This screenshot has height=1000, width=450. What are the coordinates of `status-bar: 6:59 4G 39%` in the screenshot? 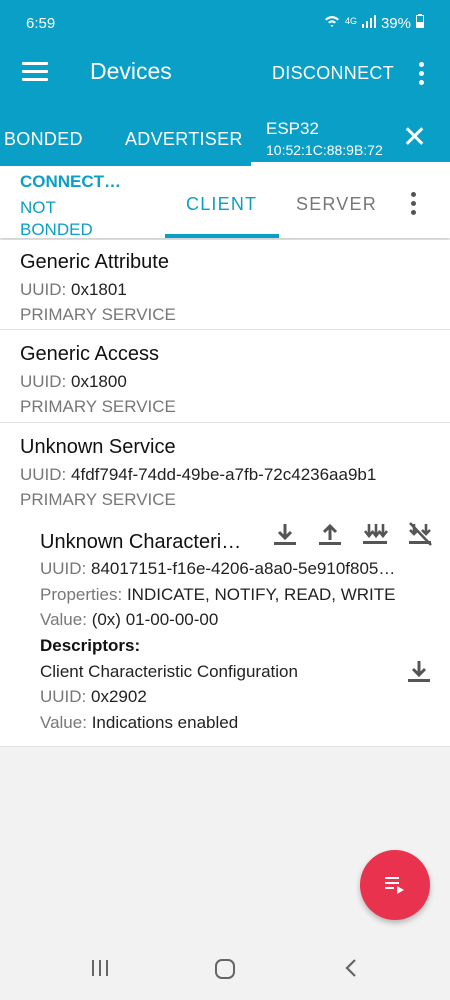 It's located at (225, 19).